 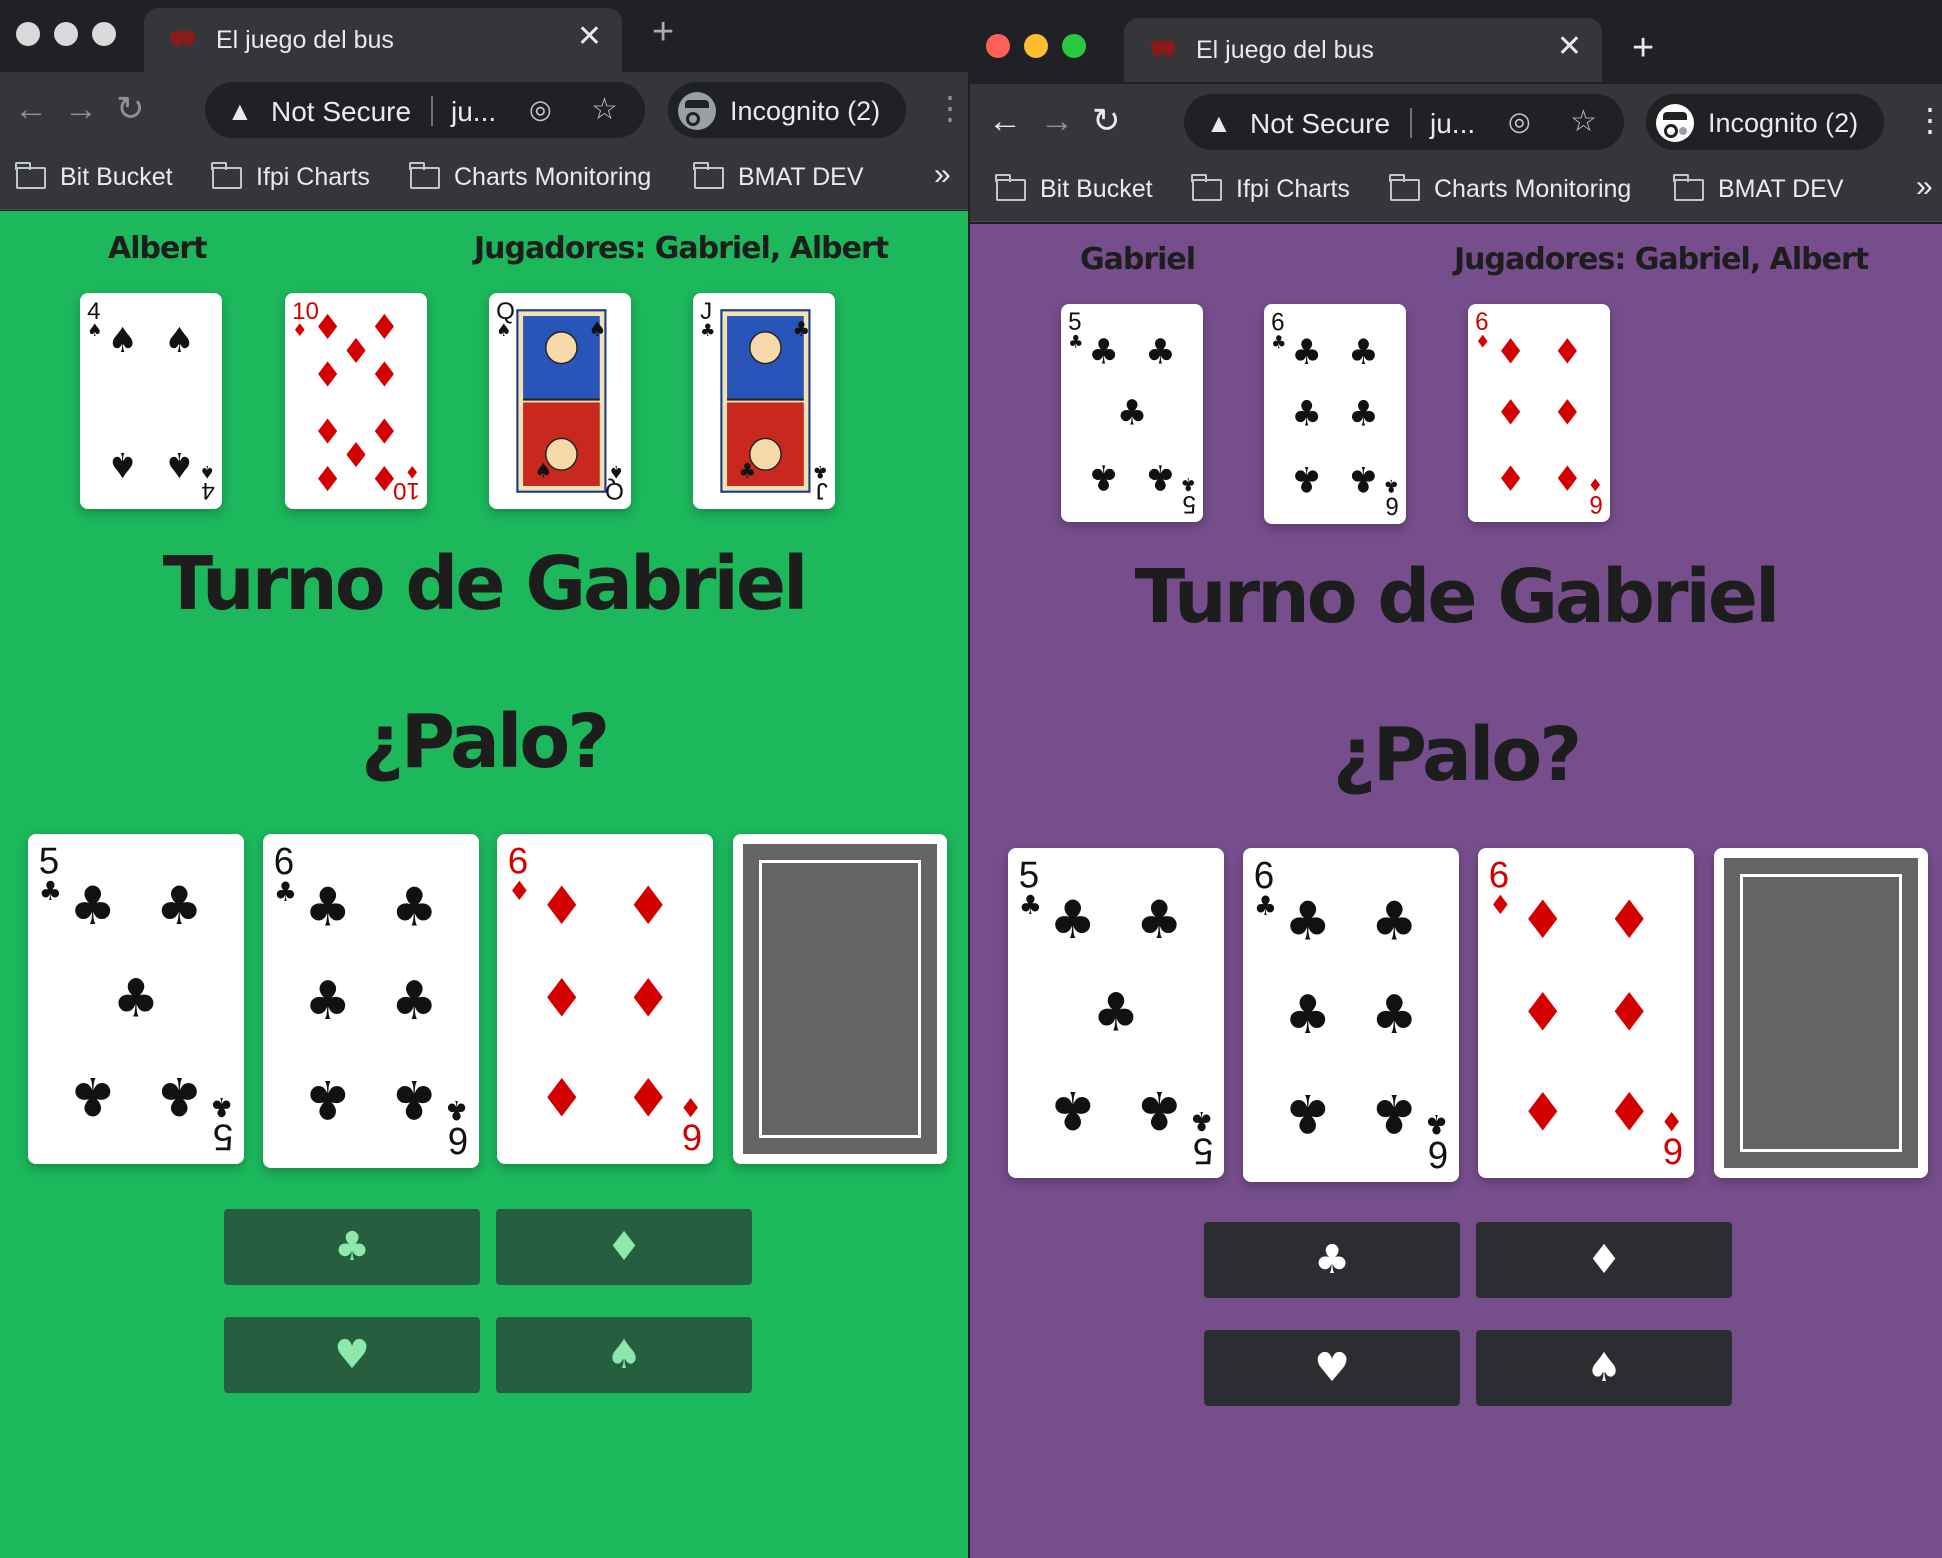 I want to click on turn-heading: Turno de Gabriel, so click(x=485, y=584).